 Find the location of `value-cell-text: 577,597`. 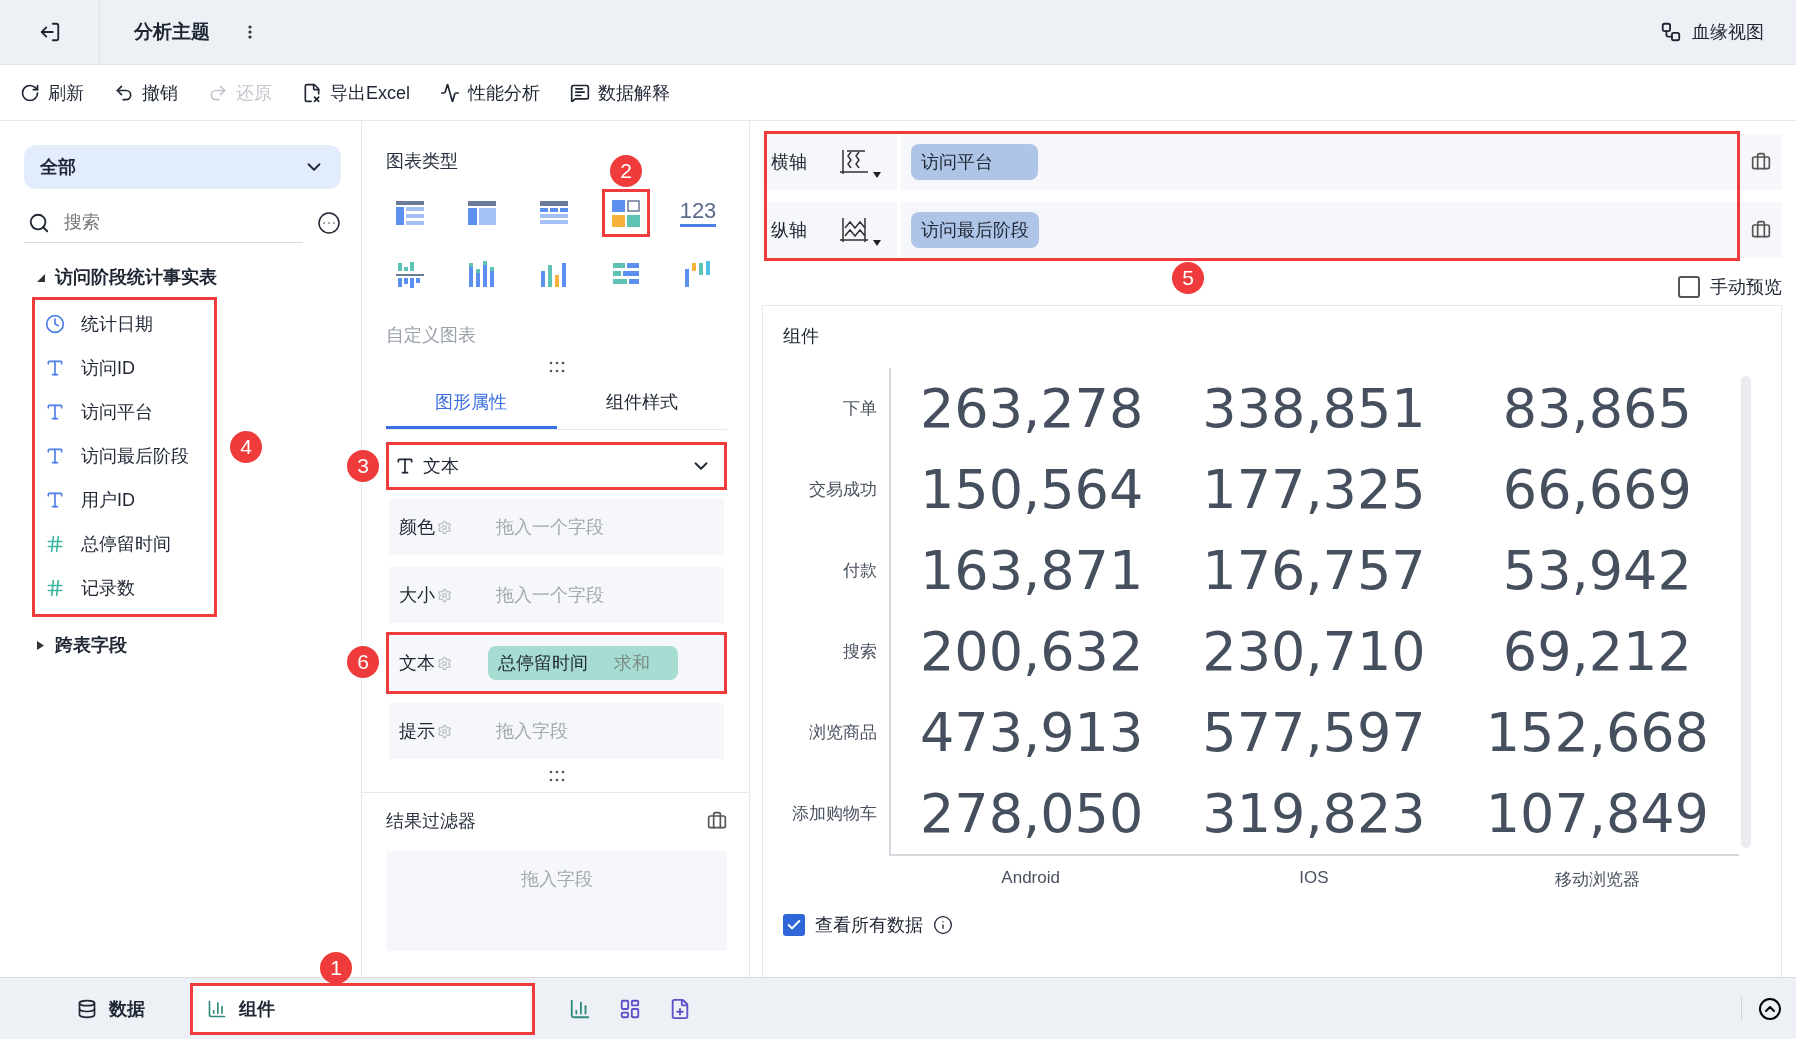

value-cell-text: 577,597 is located at coordinates (1314, 733).